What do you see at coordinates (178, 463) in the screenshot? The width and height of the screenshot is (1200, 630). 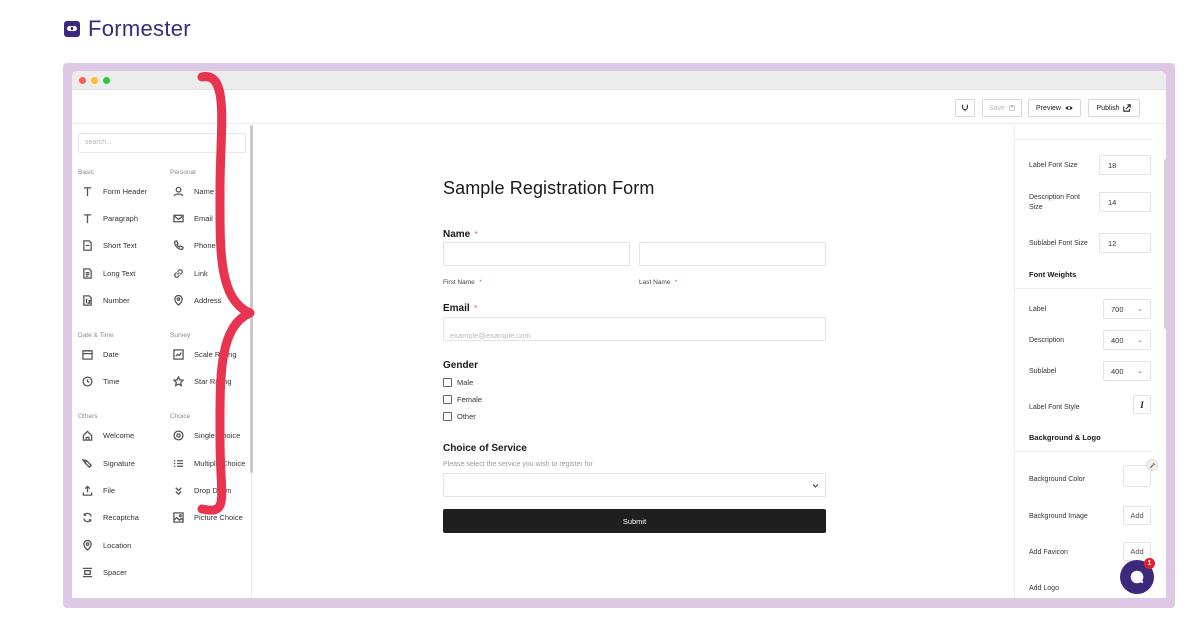 I see `list-icon` at bounding box center [178, 463].